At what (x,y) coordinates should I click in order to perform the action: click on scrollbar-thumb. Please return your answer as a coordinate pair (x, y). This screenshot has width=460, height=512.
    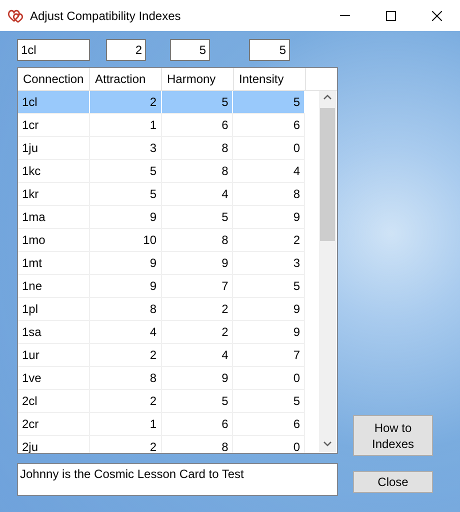
    Looking at the image, I should click on (327, 174).